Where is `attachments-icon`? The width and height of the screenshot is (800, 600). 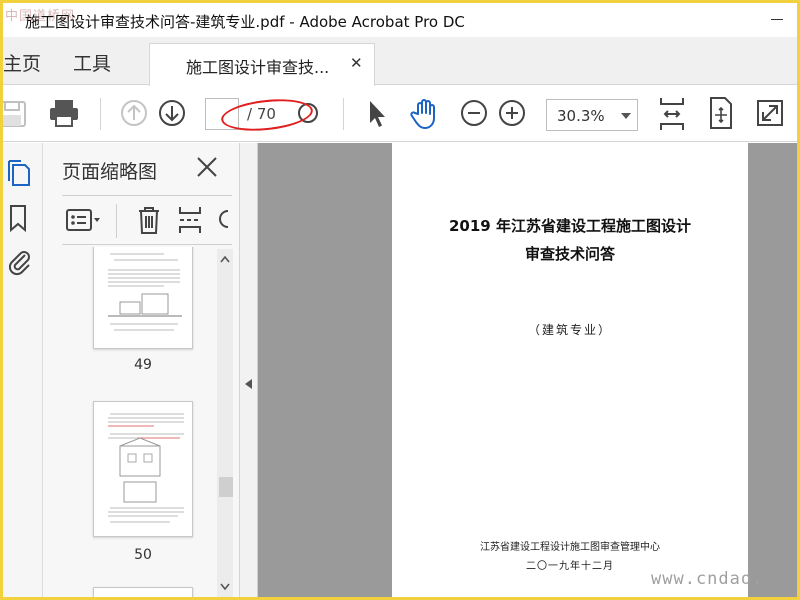 attachments-icon is located at coordinates (20, 262).